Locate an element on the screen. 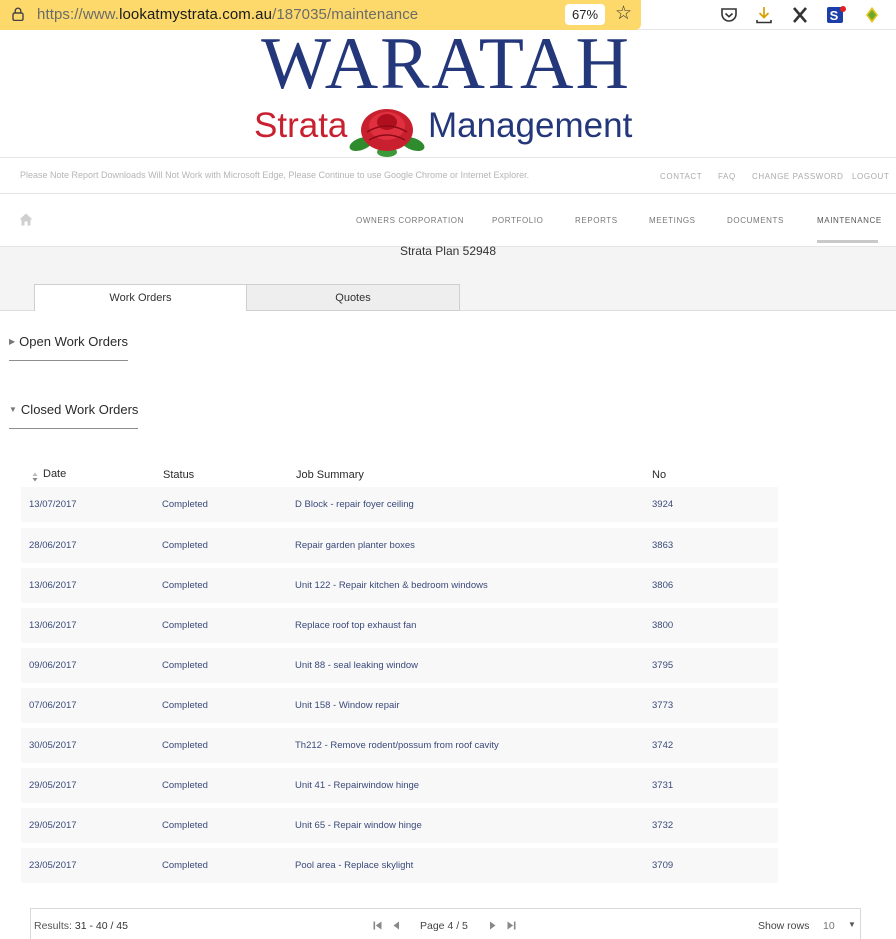 The height and width of the screenshot is (939, 896). faq-link: FAQ is located at coordinates (727, 176).